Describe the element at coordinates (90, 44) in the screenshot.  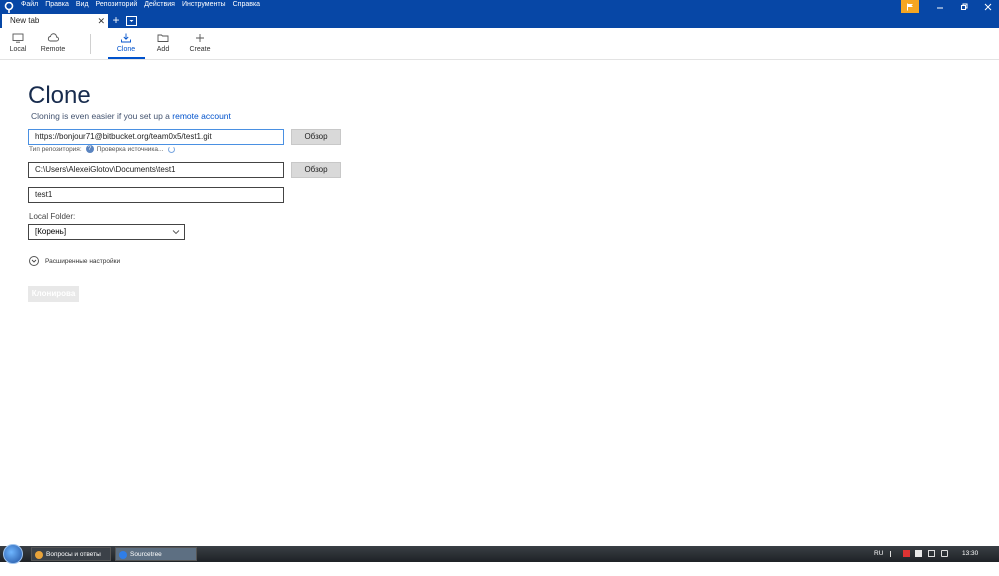
I see `toolbar-separator` at that location.